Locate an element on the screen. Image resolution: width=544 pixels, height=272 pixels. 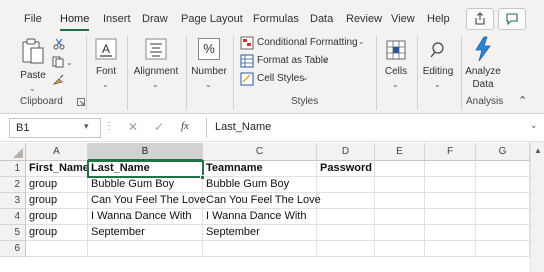
column-header-g: G is located at coordinates (503, 152).